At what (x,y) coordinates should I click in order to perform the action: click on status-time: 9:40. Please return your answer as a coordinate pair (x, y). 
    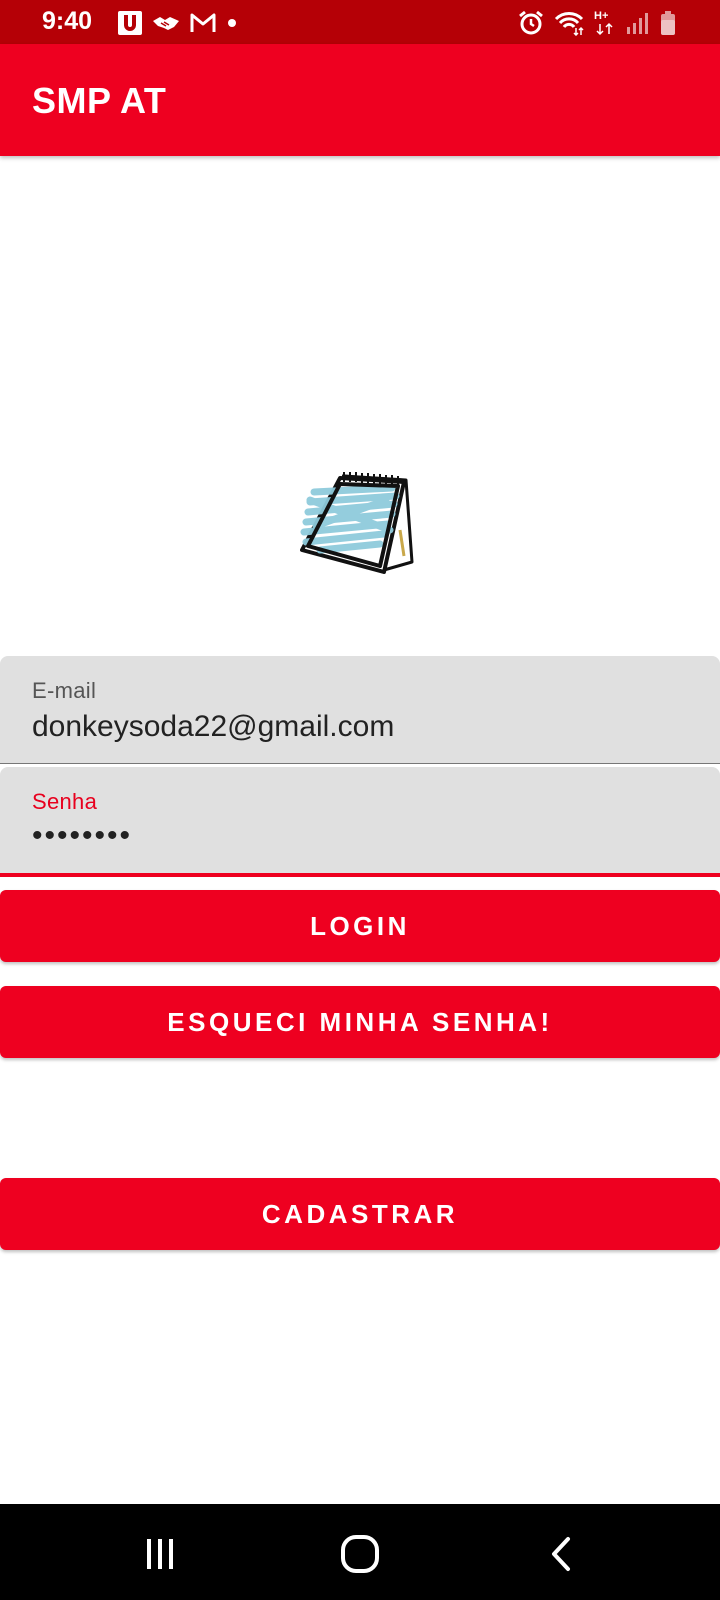
    Looking at the image, I should click on (67, 21).